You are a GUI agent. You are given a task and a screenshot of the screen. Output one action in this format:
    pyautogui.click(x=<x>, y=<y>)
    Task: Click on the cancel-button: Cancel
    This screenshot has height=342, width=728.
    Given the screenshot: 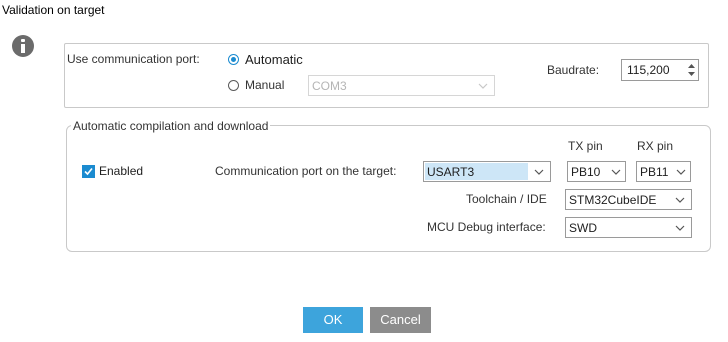 What is the action you would take?
    pyautogui.click(x=400, y=320)
    